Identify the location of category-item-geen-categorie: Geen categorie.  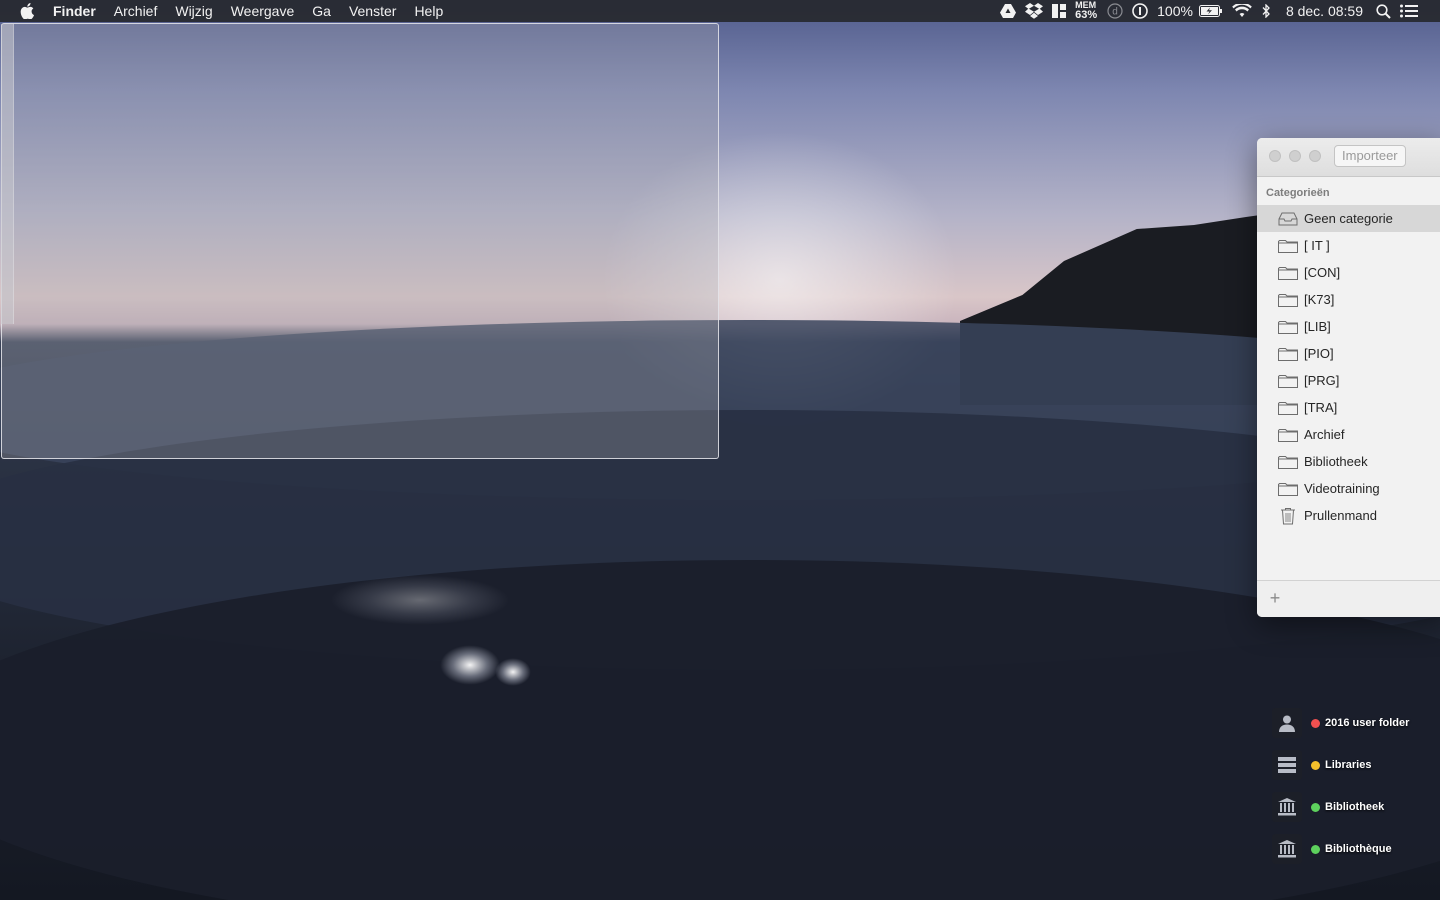
(1348, 218).